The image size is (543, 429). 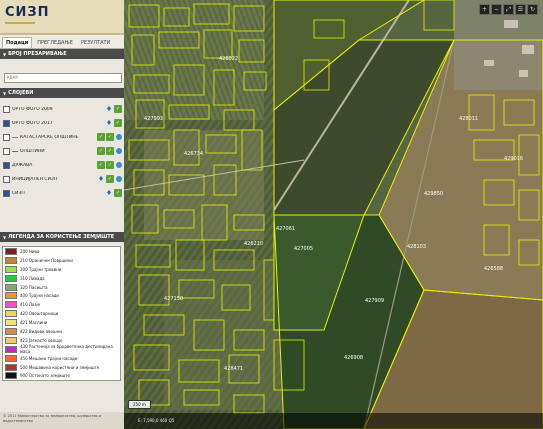 What do you see at coordinates (62, 93) in the screenshot?
I see `layers-section-header: ▼ СЛОЈЕВИ` at bounding box center [62, 93].